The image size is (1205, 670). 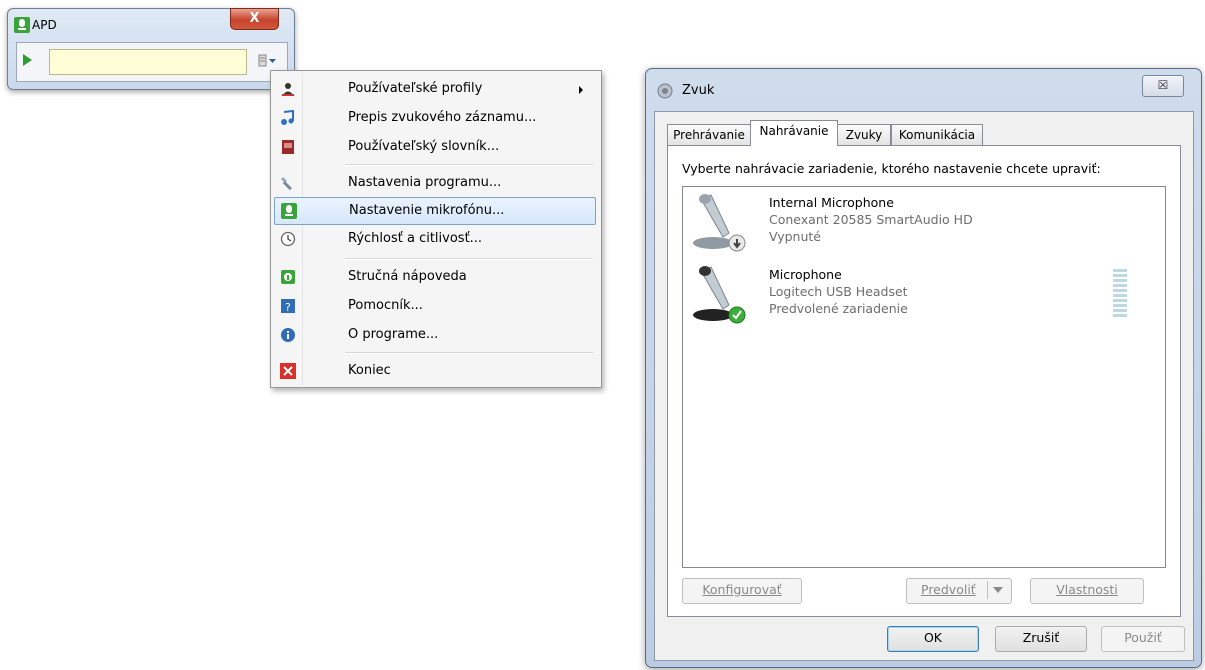 I want to click on menu-item-label: Stručná nápoveda, so click(x=407, y=276).